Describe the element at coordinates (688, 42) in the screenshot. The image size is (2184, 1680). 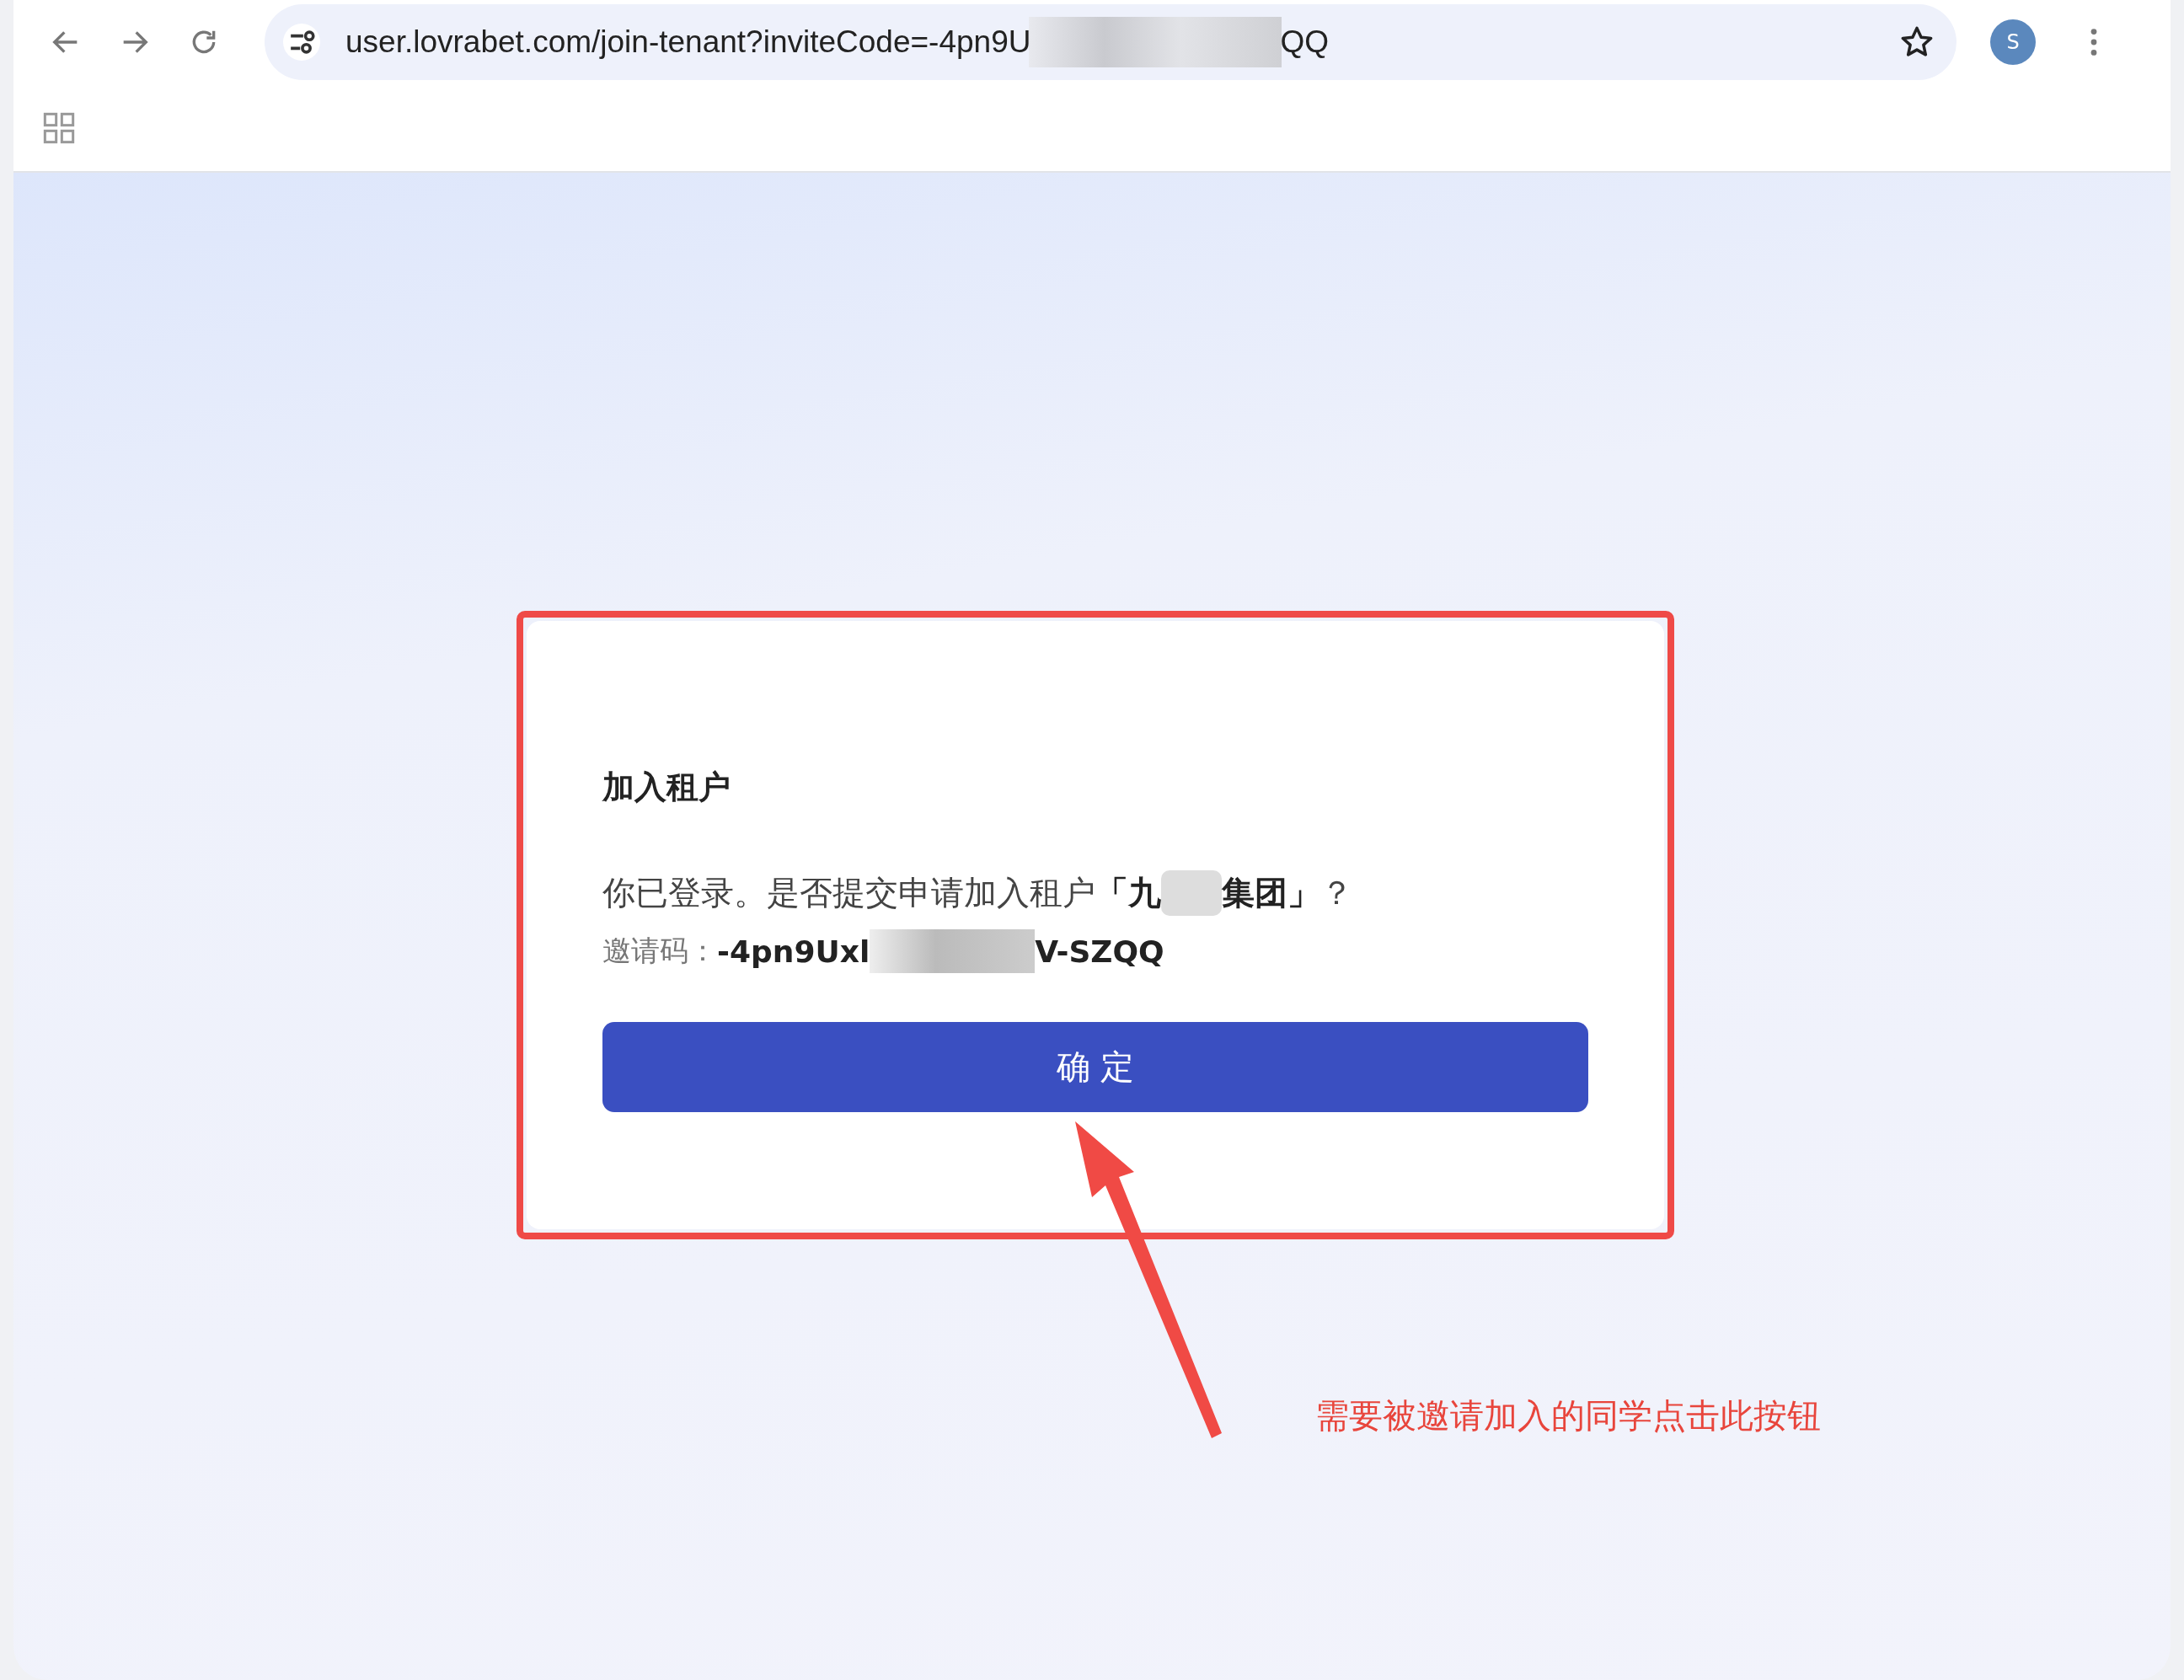
I see `url-text: user.lovrabet.com/join-tenant?inviteCode=-4pn9U` at that location.